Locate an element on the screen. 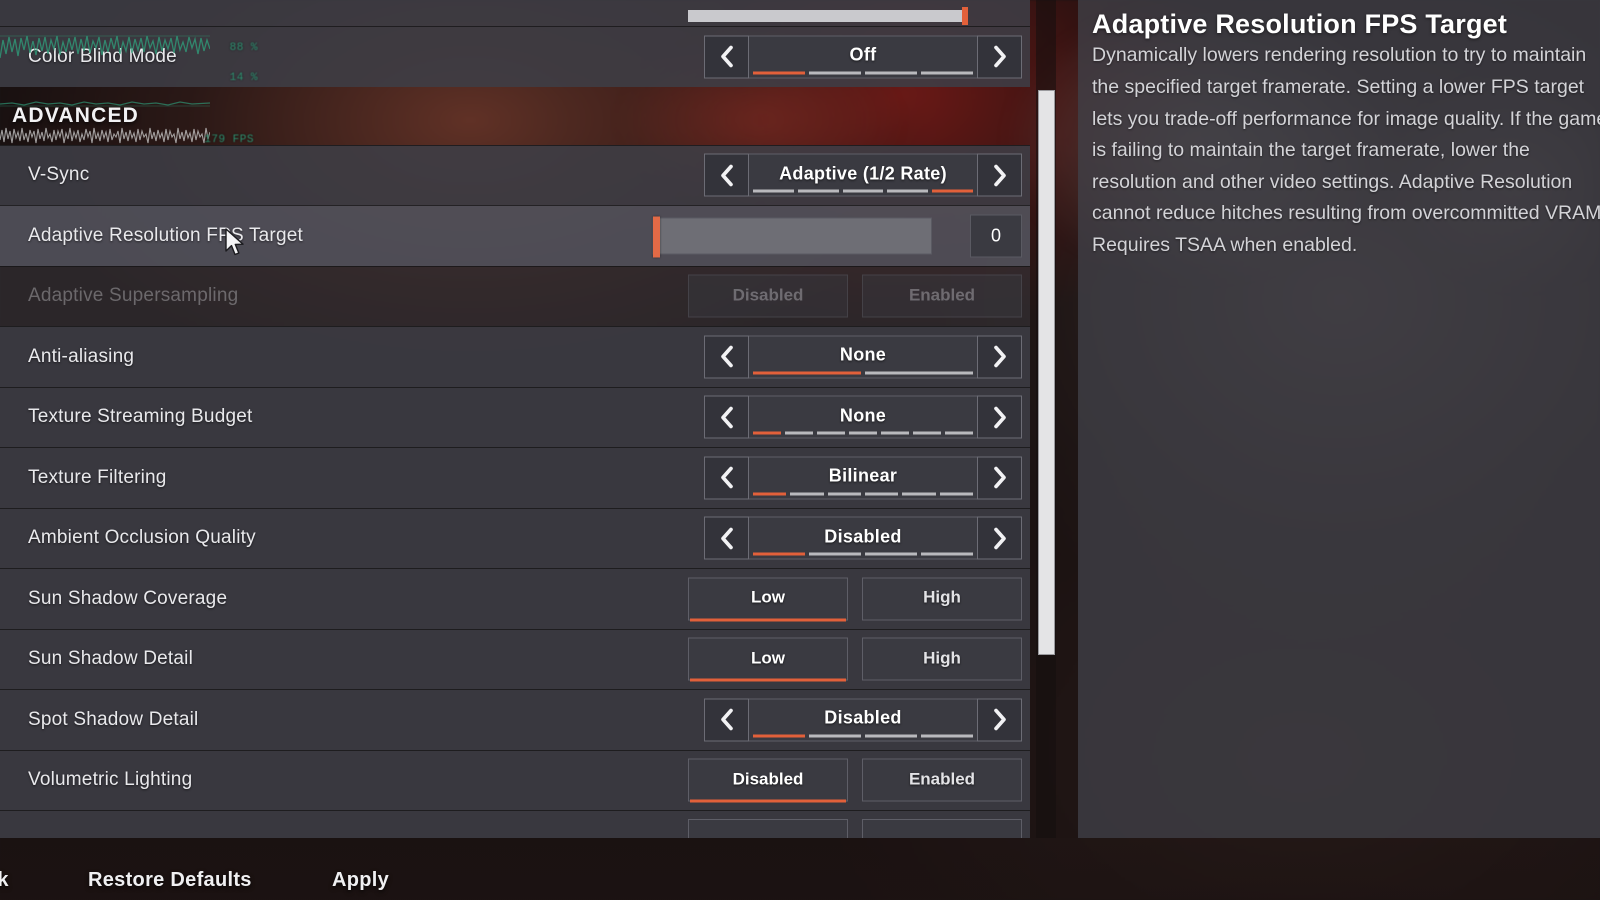 This screenshot has height=900, width=1600. toggle-label: Enabled is located at coordinates (942, 295).